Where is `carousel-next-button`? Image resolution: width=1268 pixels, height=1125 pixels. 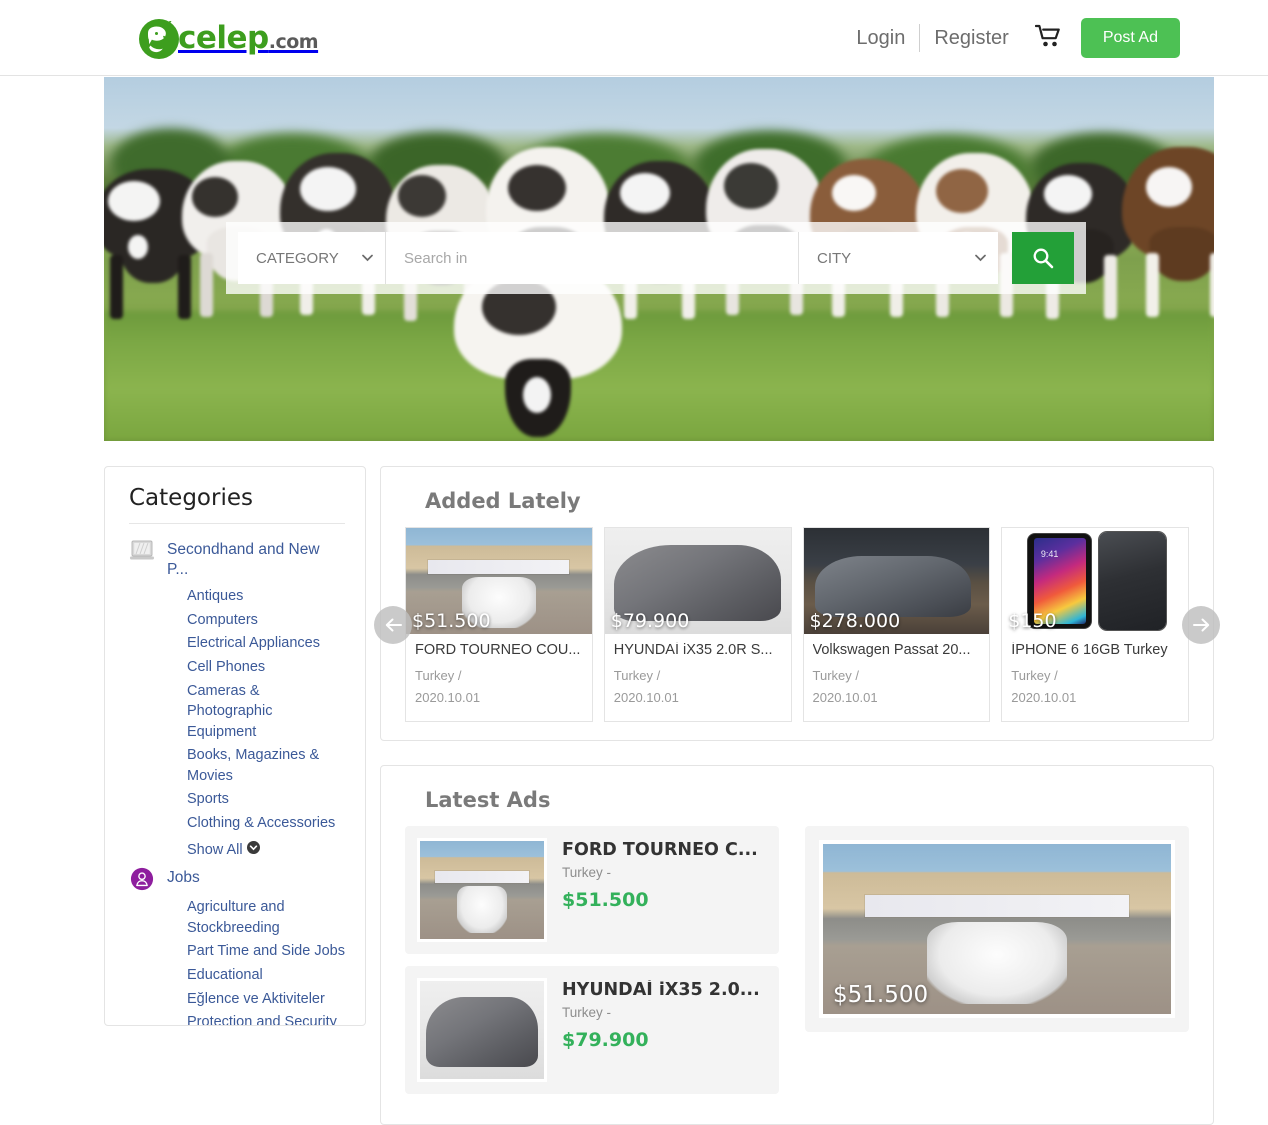
carousel-next-button is located at coordinates (1201, 624).